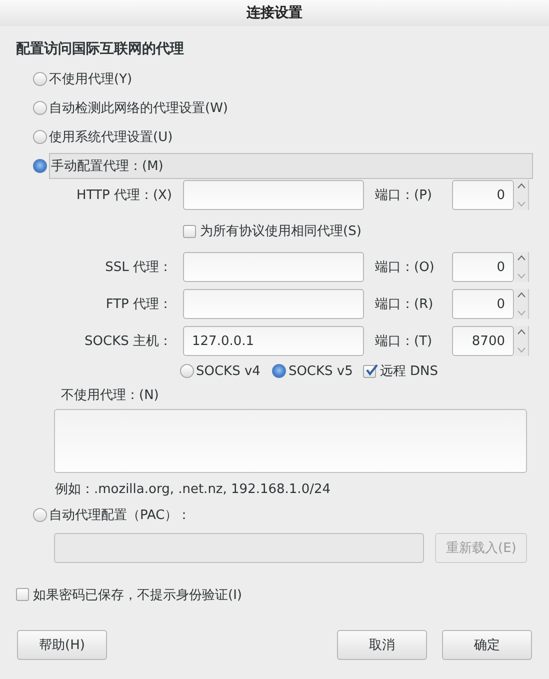 The width and height of the screenshot is (549, 679). Describe the element at coordinates (124, 195) in the screenshot. I see `field-label: HTTP 代理：(X)` at that location.